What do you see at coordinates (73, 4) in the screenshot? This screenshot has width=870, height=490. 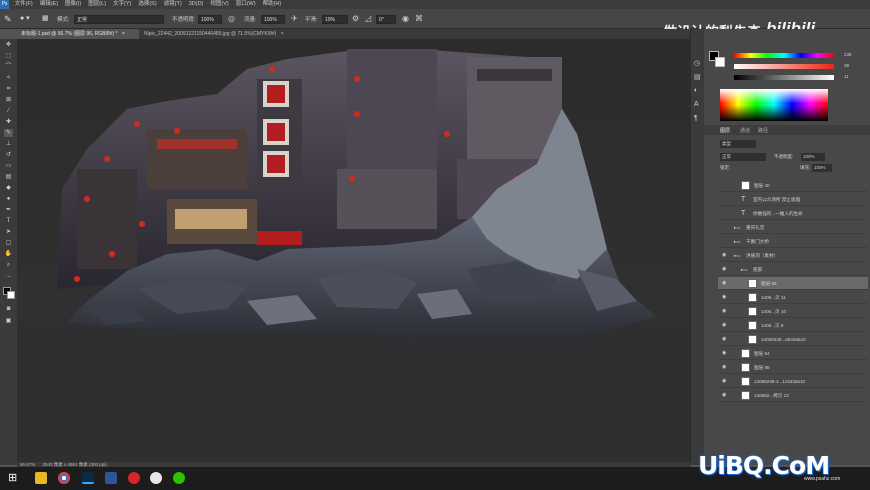 I see `menu-item: 图像(I)` at bounding box center [73, 4].